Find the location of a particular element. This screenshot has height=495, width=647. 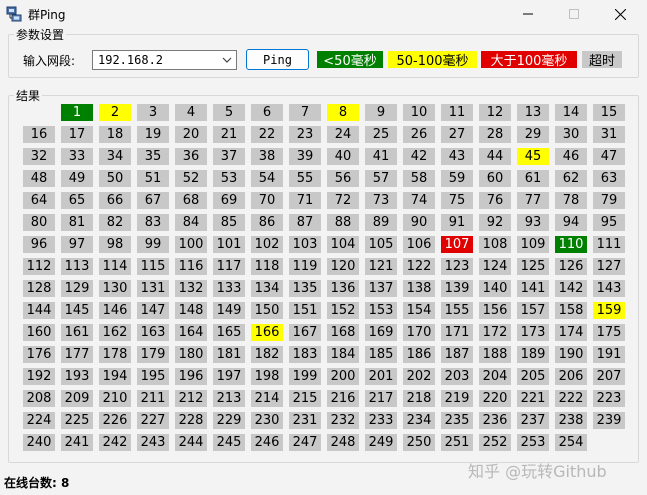

host-cell: 58 is located at coordinates (419, 178).